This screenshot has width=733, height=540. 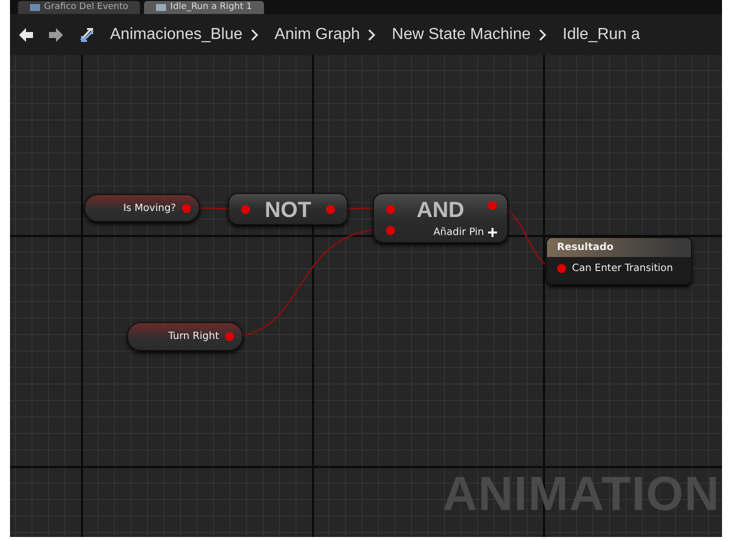 I want to click on breadcrumb-item: New State Machine, so click(x=461, y=35).